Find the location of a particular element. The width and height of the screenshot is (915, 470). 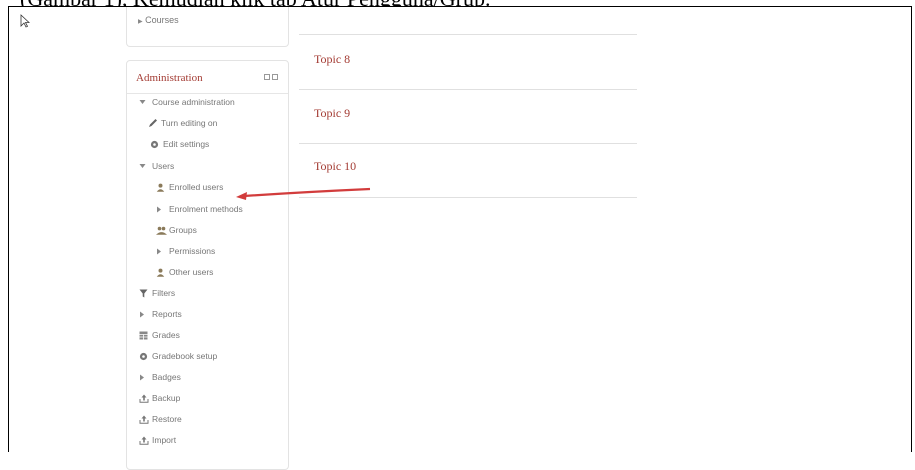

topic-8-title: Topic 8 is located at coordinates (332, 59).